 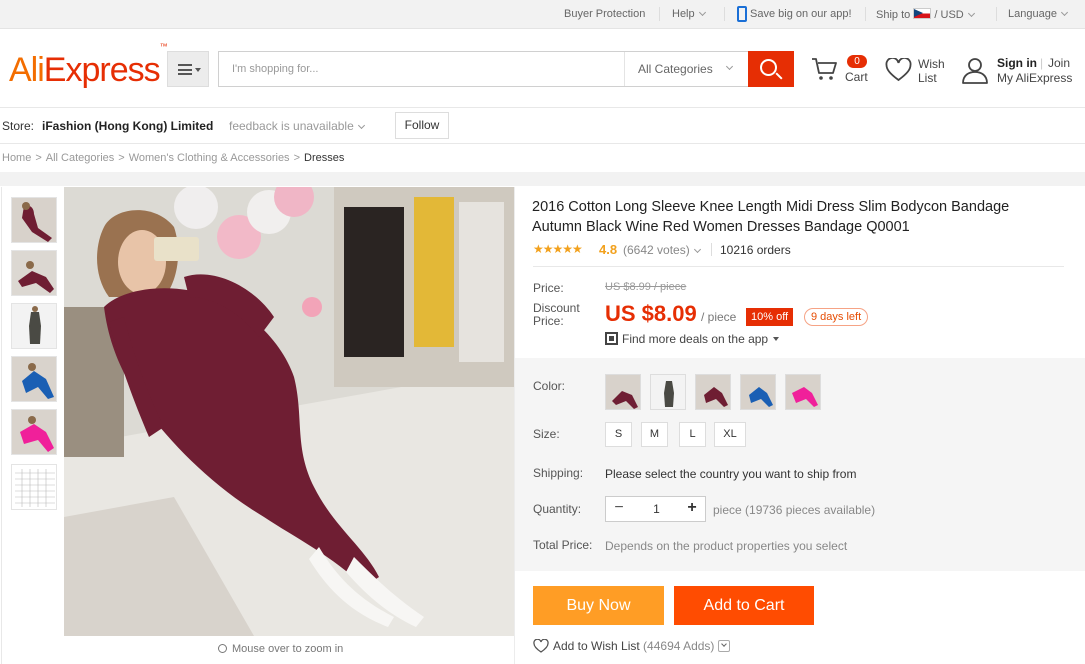 I want to click on language-selector: Language, so click(x=1038, y=14).